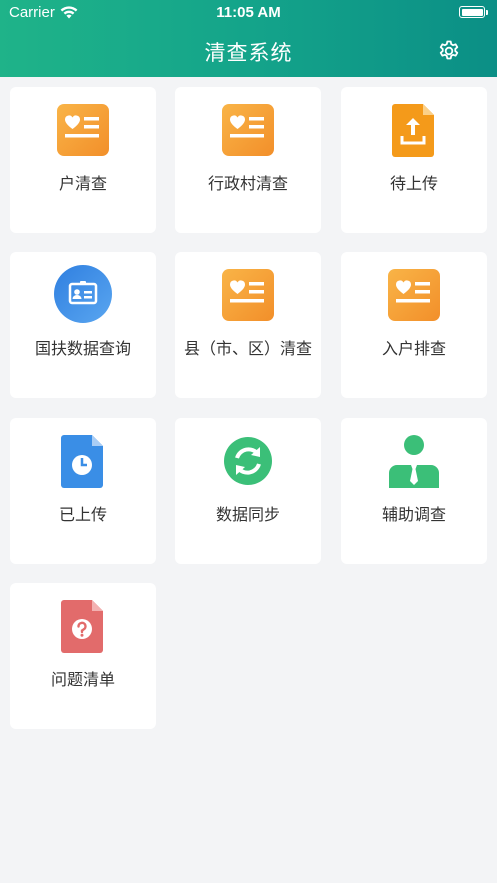 This screenshot has height=883, width=497. What do you see at coordinates (413, 348) in the screenshot?
I see `tile-label: 入户排查` at bounding box center [413, 348].